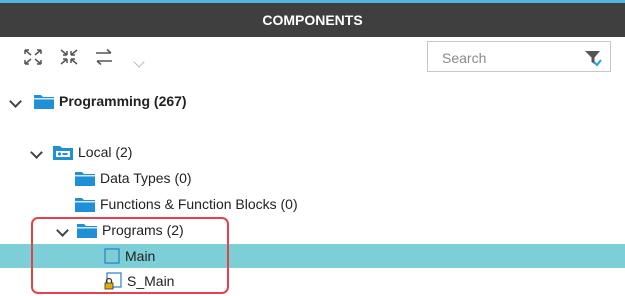 The width and height of the screenshot is (625, 296). What do you see at coordinates (143, 230) in the screenshot?
I see `tree-item-label: Programs (2)` at bounding box center [143, 230].